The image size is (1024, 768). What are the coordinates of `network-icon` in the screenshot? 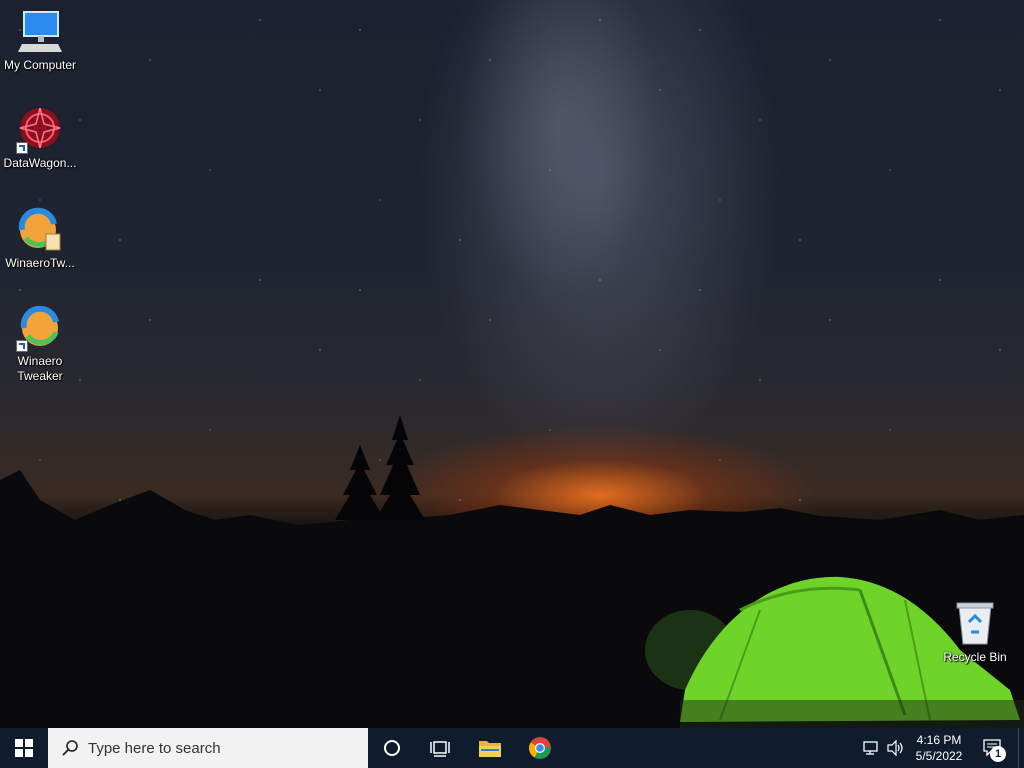 It's located at (870, 748).